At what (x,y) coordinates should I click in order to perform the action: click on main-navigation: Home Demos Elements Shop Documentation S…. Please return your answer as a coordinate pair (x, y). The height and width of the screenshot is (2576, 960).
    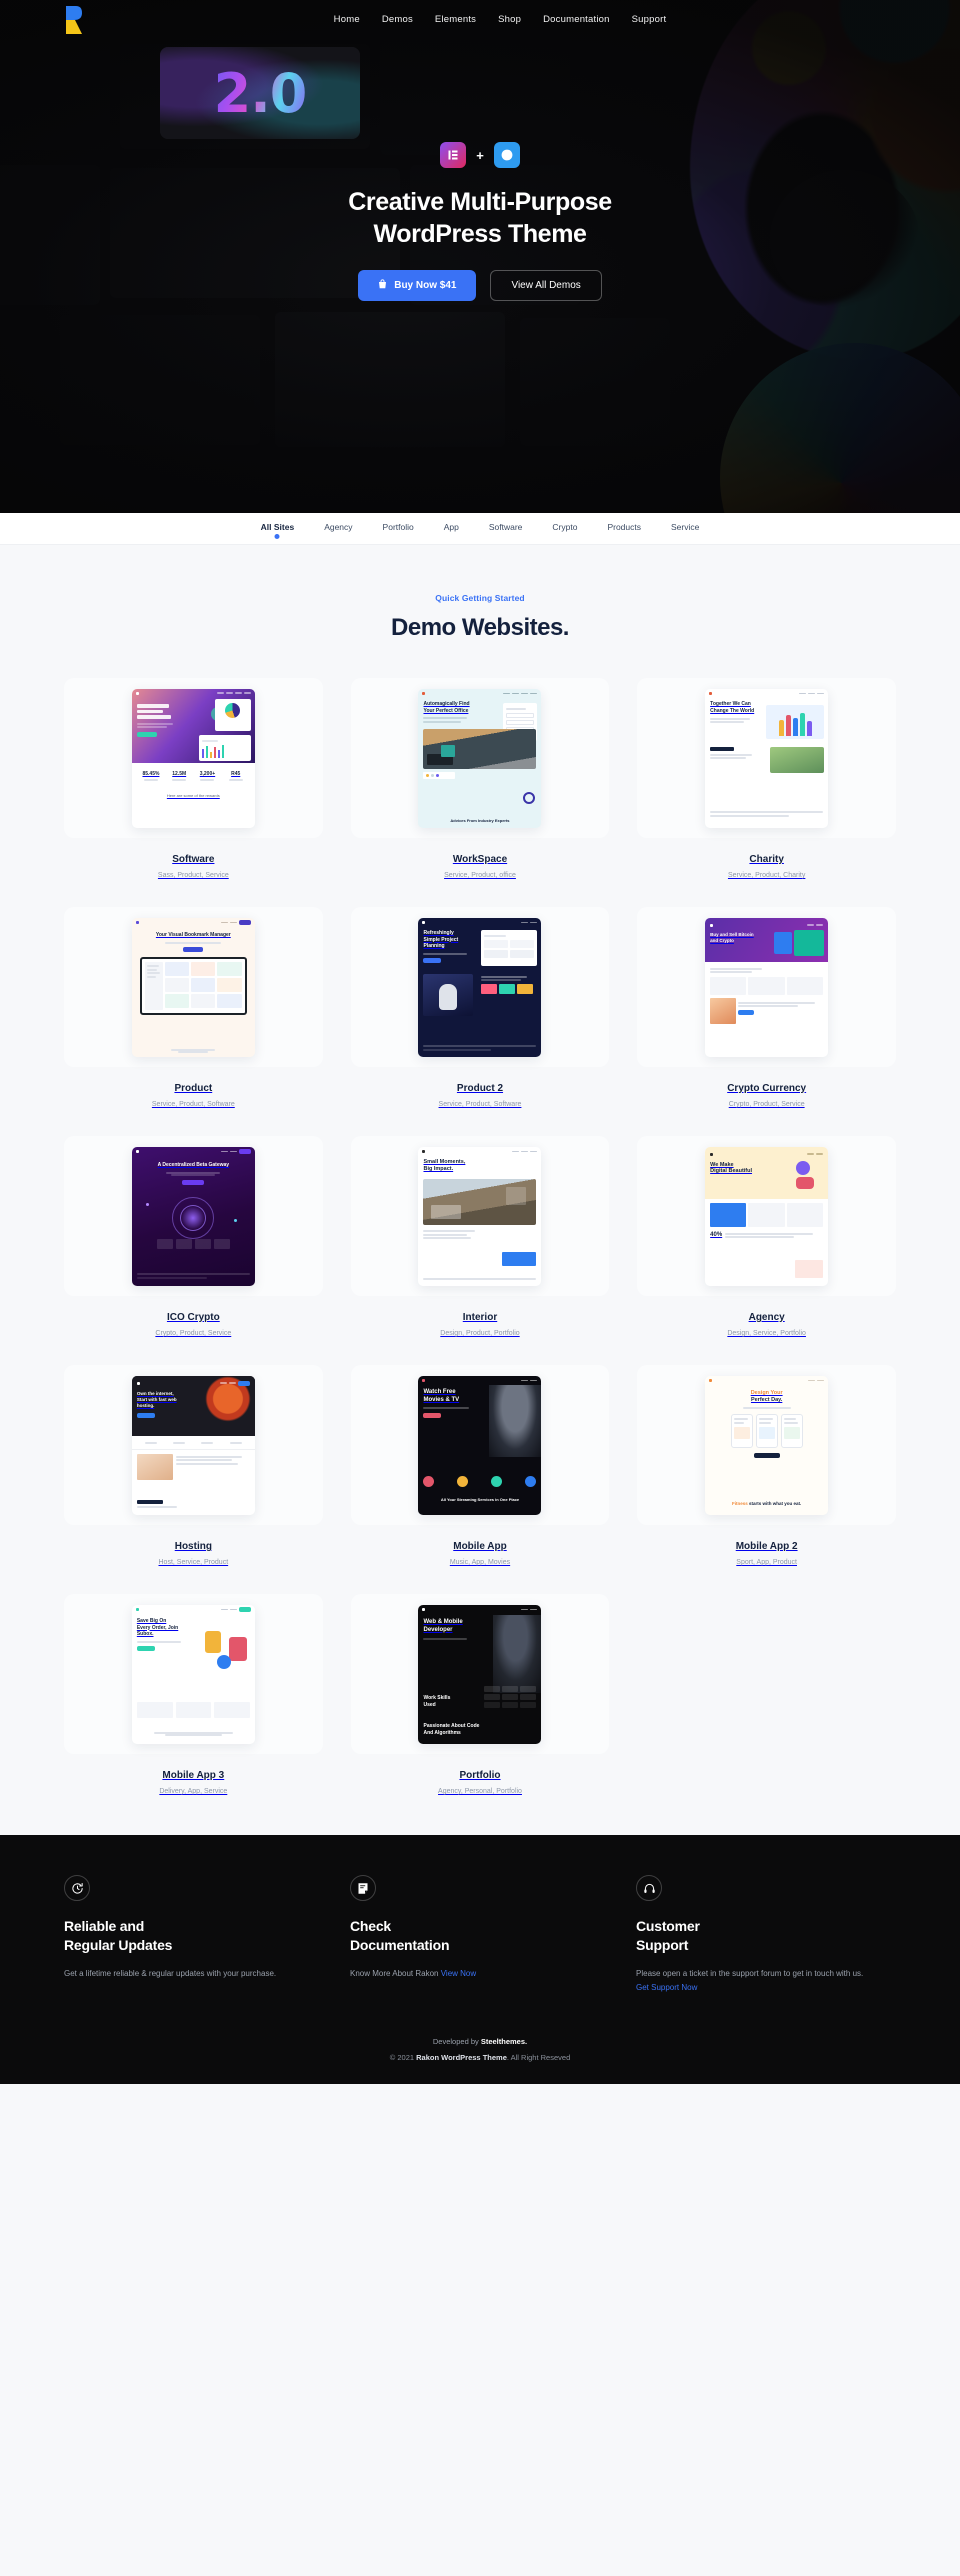
    Looking at the image, I should click on (480, 19).